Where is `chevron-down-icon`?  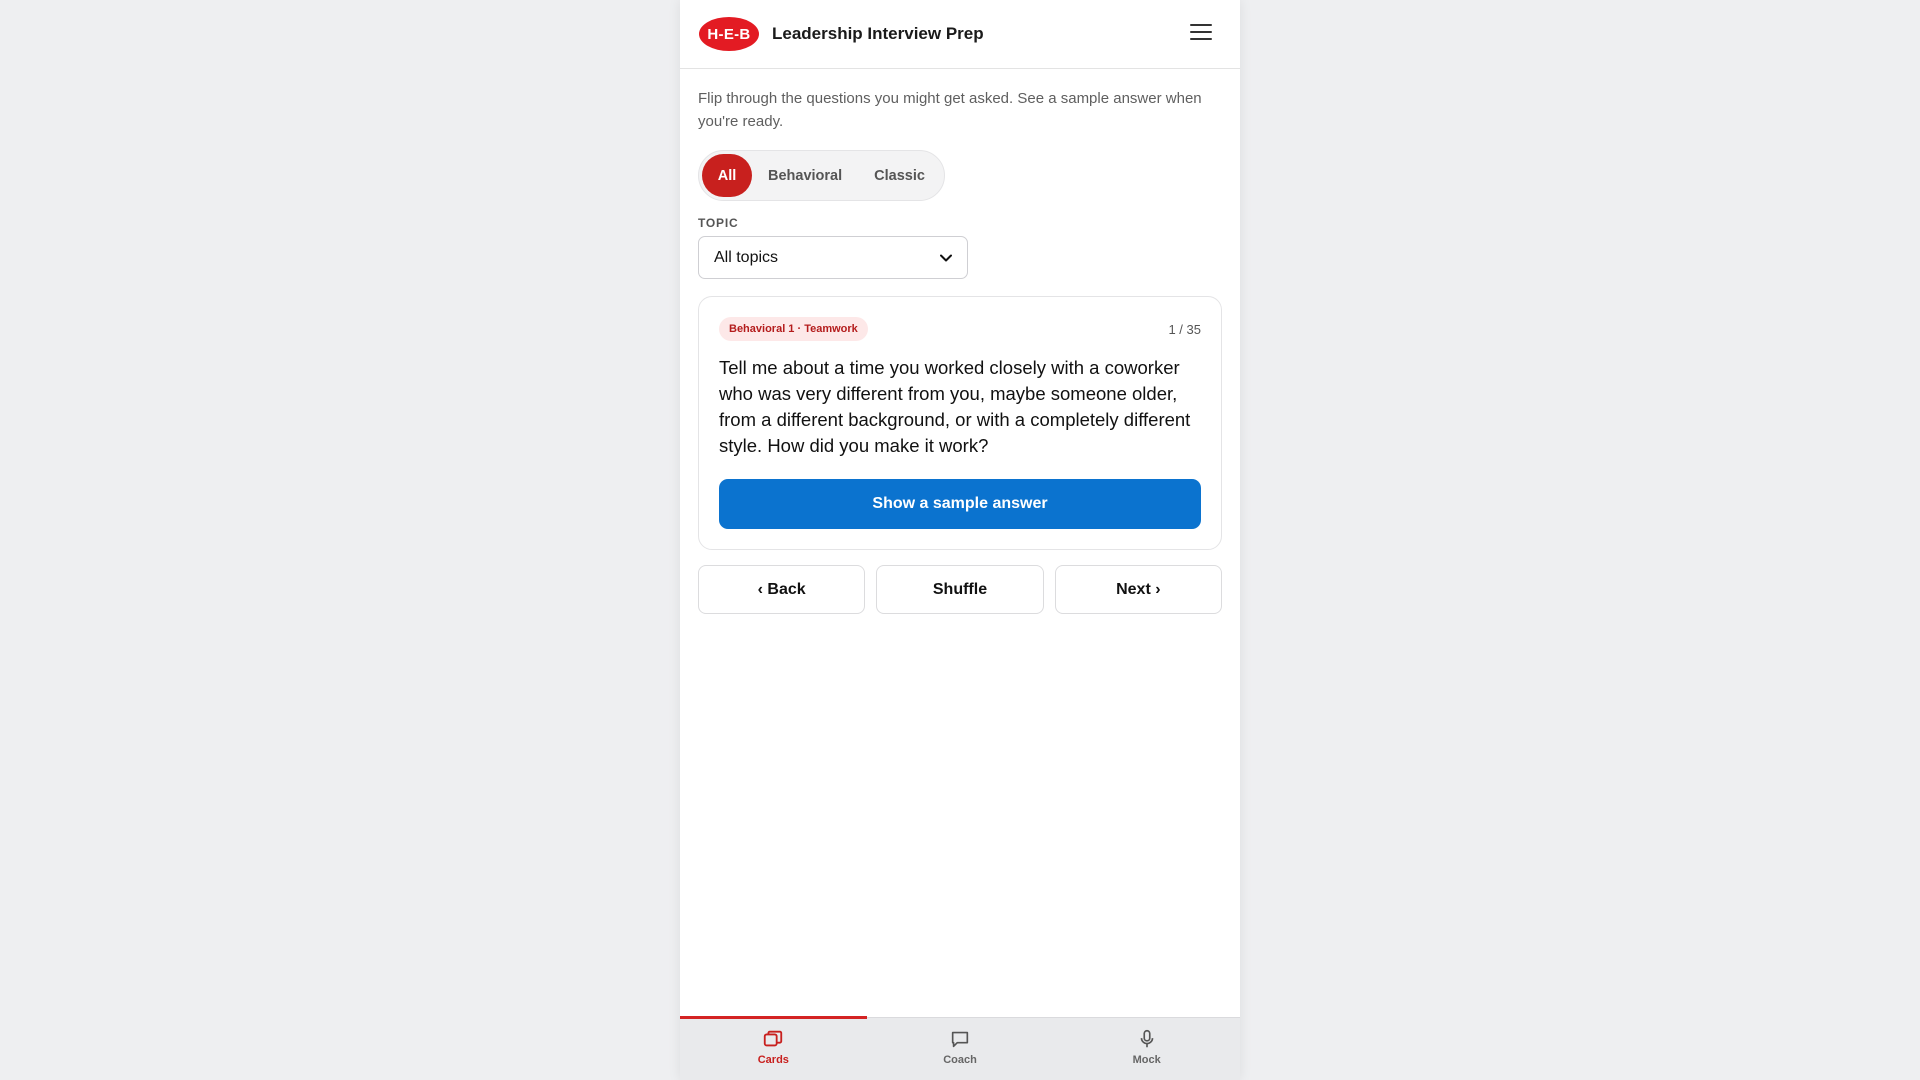 chevron-down-icon is located at coordinates (946, 257).